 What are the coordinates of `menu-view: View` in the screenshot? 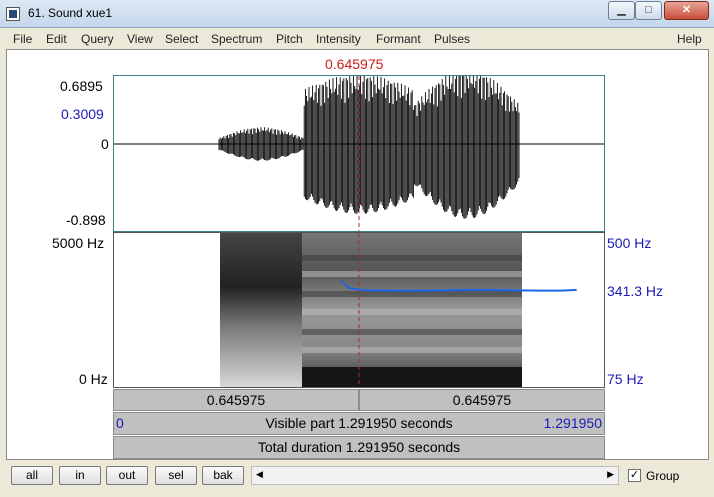 It's located at (140, 39).